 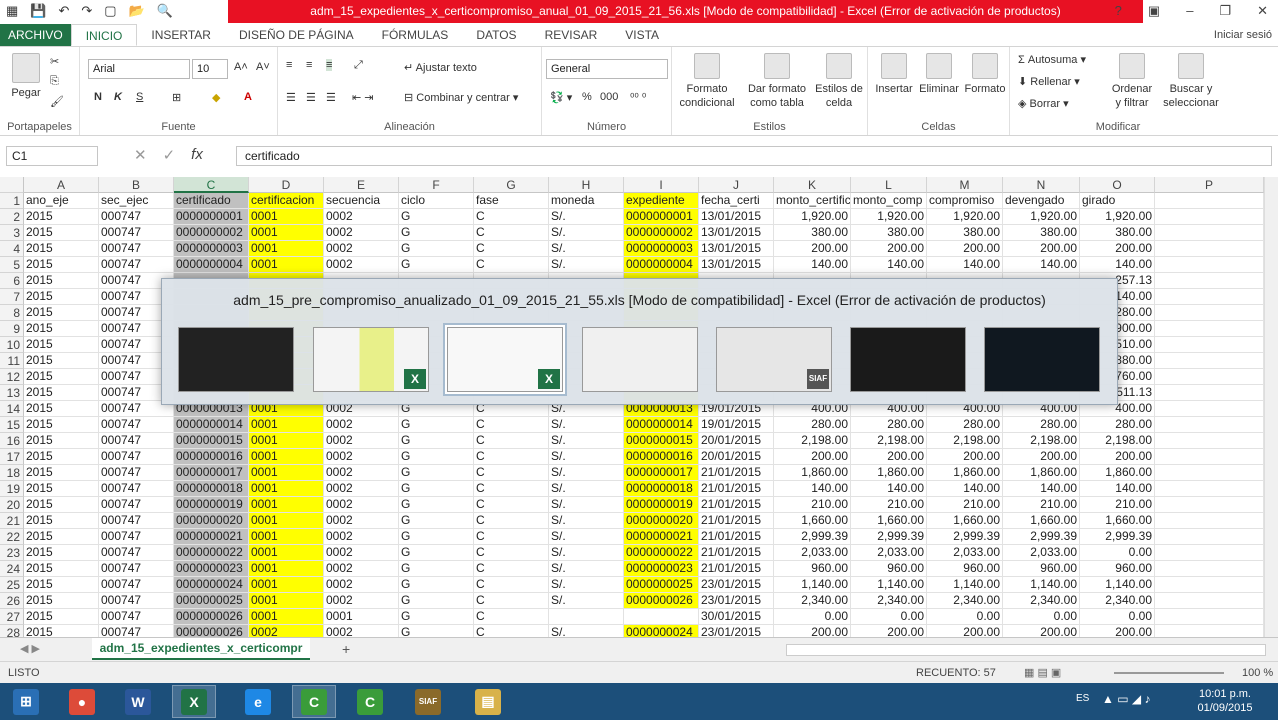 I want to click on number-format-combo: General, so click(x=607, y=69).